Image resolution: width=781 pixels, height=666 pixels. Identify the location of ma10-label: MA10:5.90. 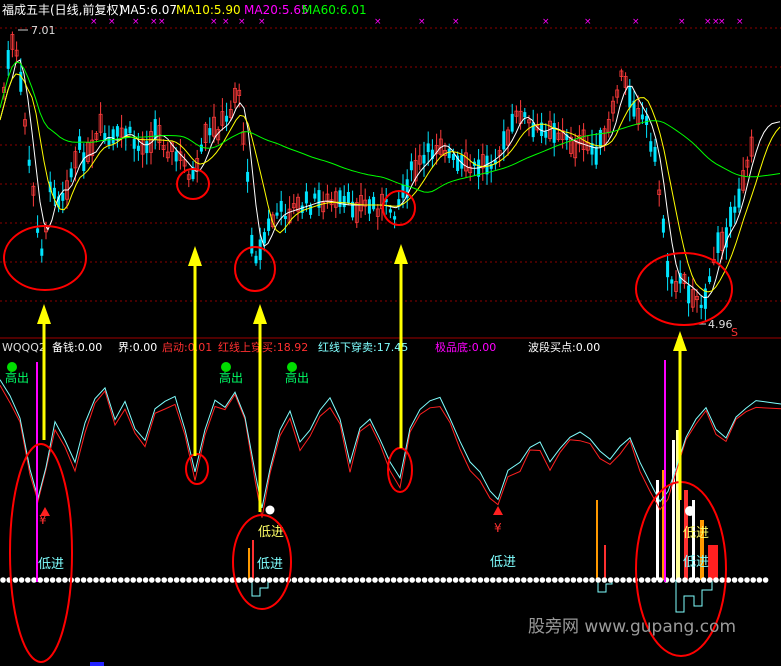
(208, 10).